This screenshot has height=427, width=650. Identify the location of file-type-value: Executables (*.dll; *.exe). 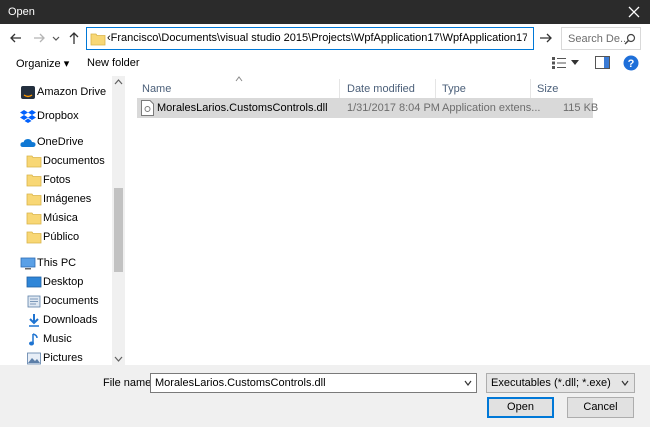
(551, 383).